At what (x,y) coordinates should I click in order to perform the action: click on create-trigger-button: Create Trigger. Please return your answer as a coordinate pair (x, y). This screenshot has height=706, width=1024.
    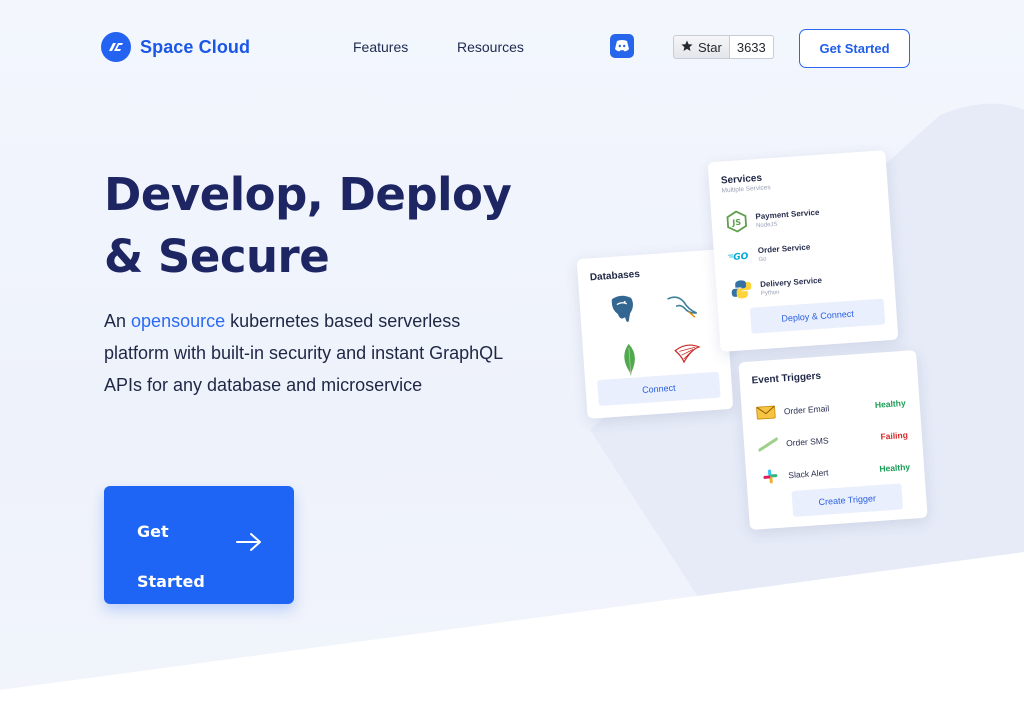
    Looking at the image, I should click on (847, 500).